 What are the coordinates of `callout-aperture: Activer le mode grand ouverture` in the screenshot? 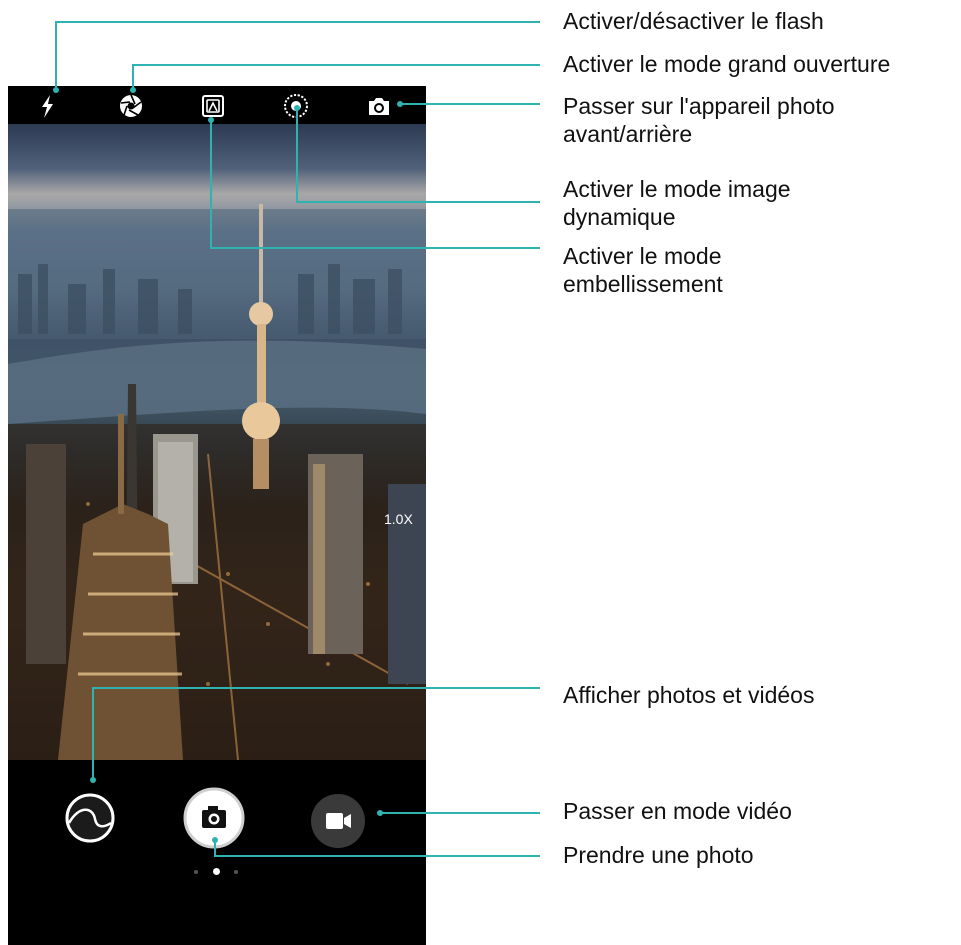 It's located at (727, 64).